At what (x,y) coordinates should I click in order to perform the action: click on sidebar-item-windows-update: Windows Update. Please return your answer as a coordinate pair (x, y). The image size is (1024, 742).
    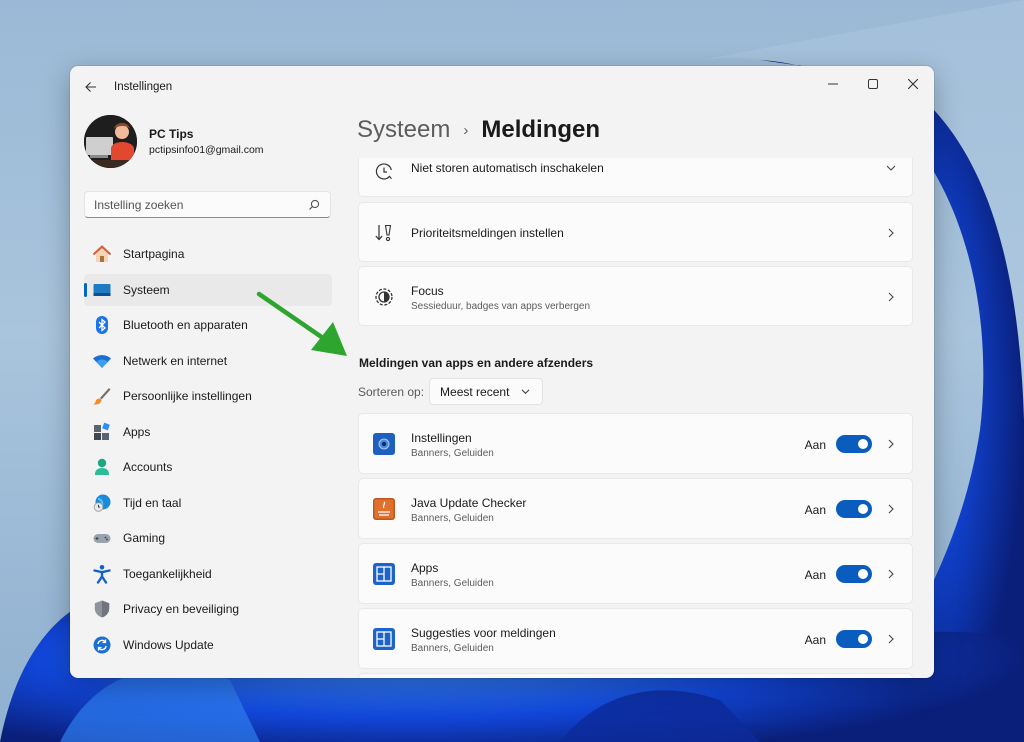
    Looking at the image, I should click on (208, 645).